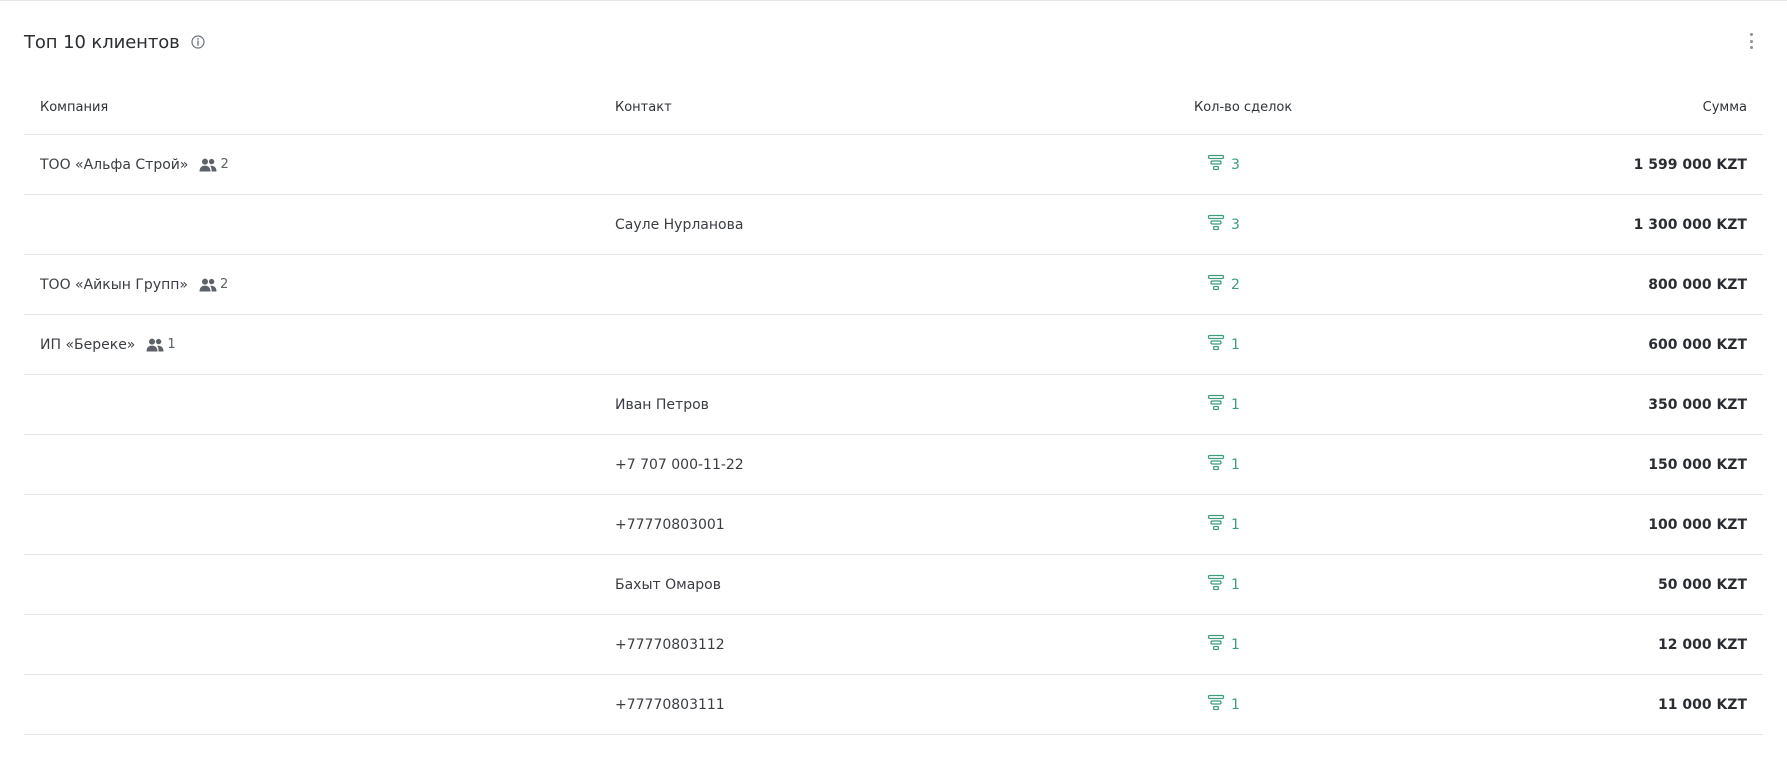 This screenshot has height=759, width=1787. I want to click on company-members: 1, so click(161, 344).